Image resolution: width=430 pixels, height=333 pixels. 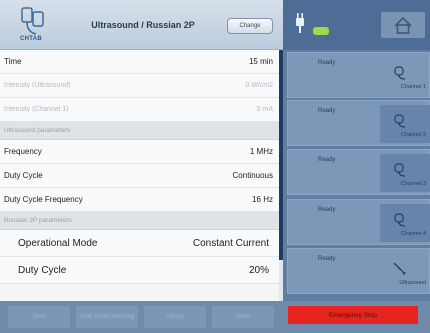 I want to click on operational-mode-row: Operational Mode Constant Current, so click(x=139, y=243).